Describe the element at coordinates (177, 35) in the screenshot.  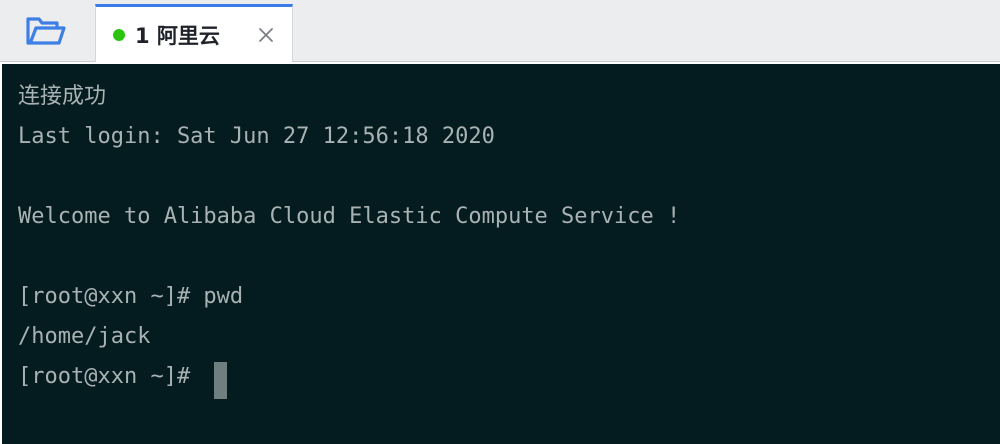
I see `tab-label: 1 阿里云` at that location.